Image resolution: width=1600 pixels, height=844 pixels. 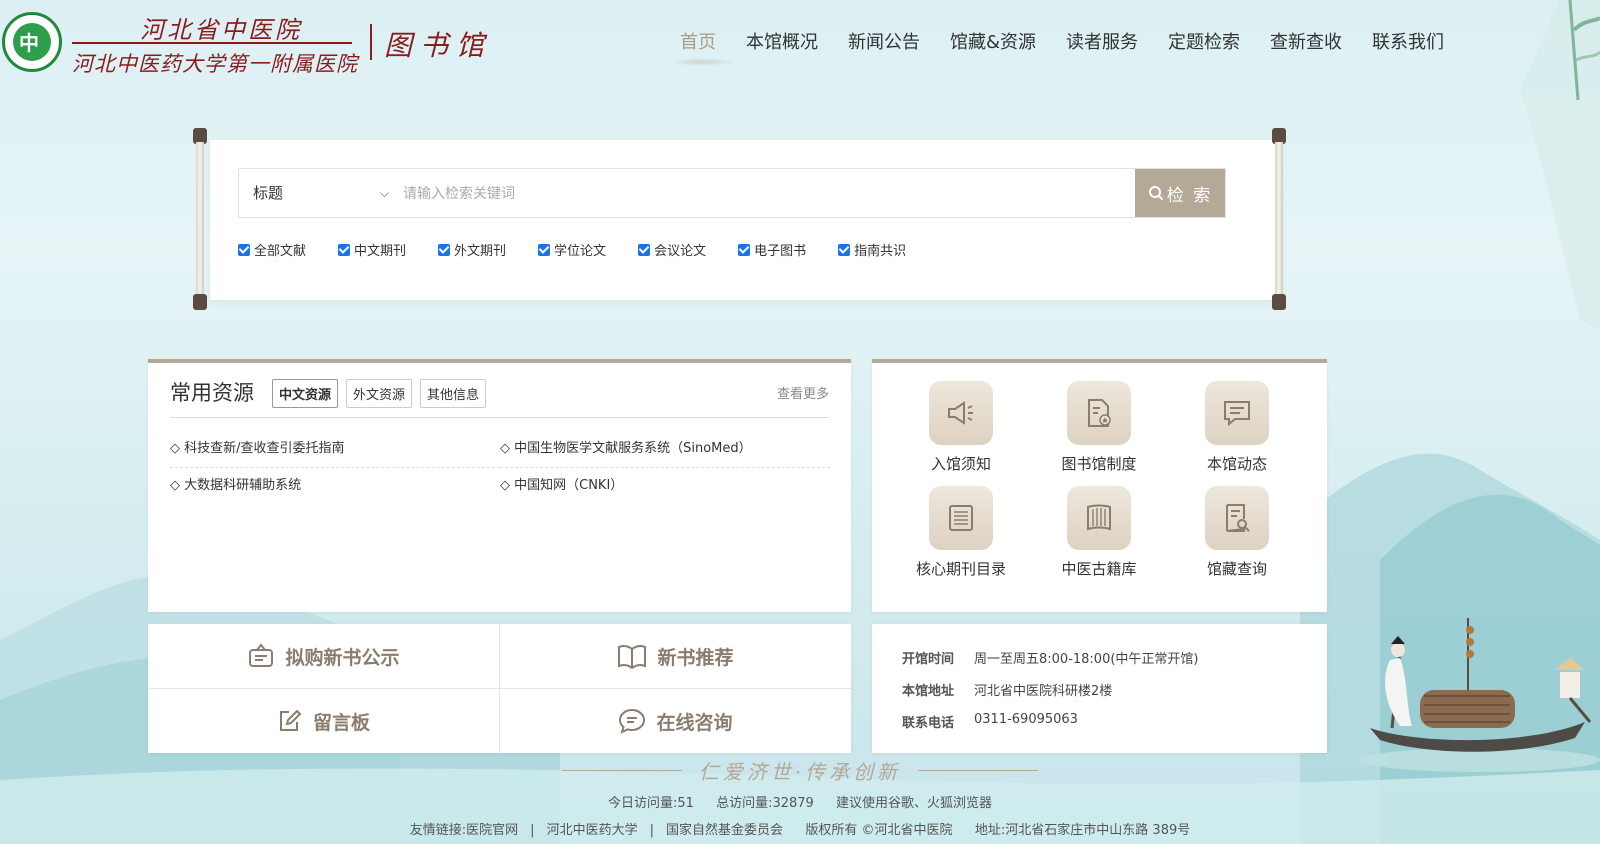 What do you see at coordinates (572, 249) in the screenshot?
I see `filter-thesis: 学位论文` at bounding box center [572, 249].